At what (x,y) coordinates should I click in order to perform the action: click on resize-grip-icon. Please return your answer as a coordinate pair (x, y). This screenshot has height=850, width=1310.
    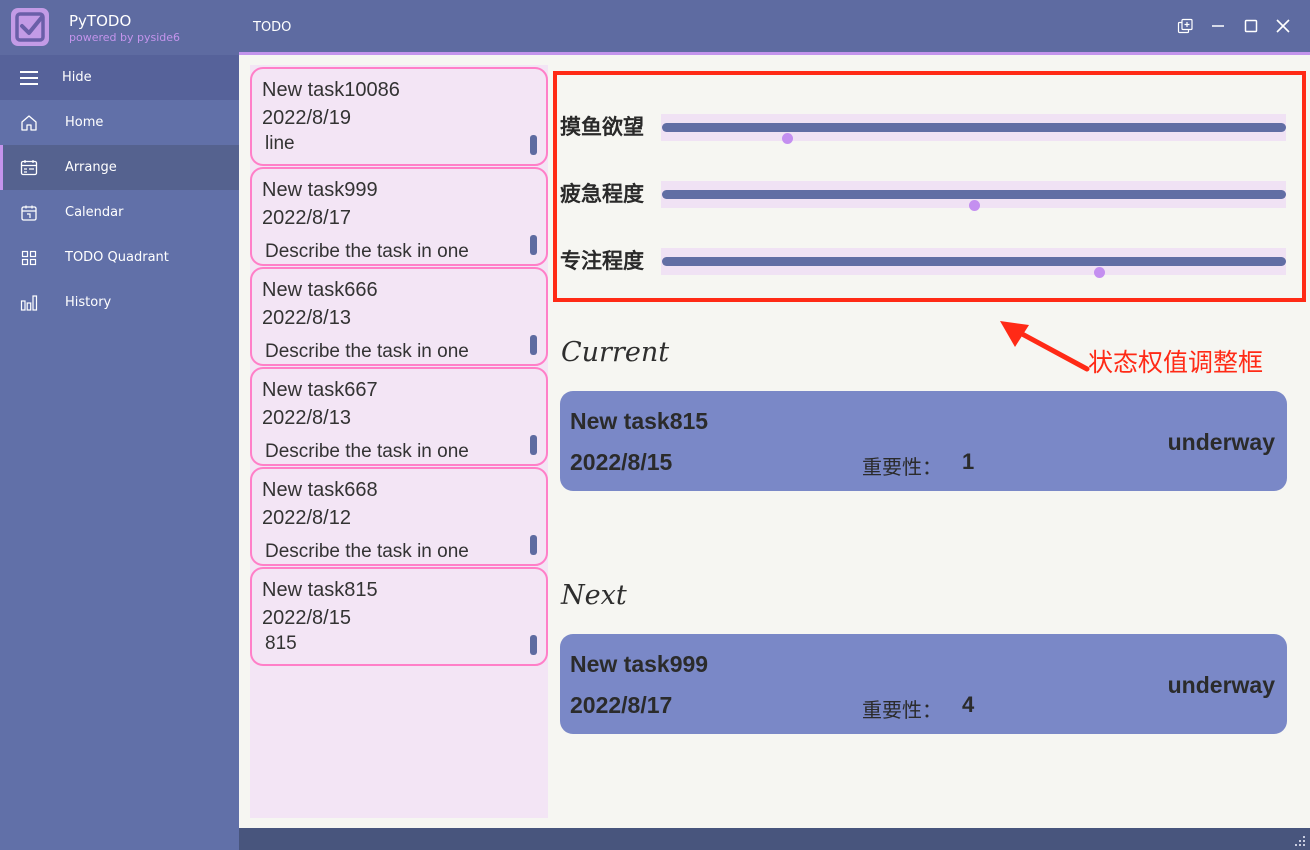
    Looking at the image, I should click on (1300, 841).